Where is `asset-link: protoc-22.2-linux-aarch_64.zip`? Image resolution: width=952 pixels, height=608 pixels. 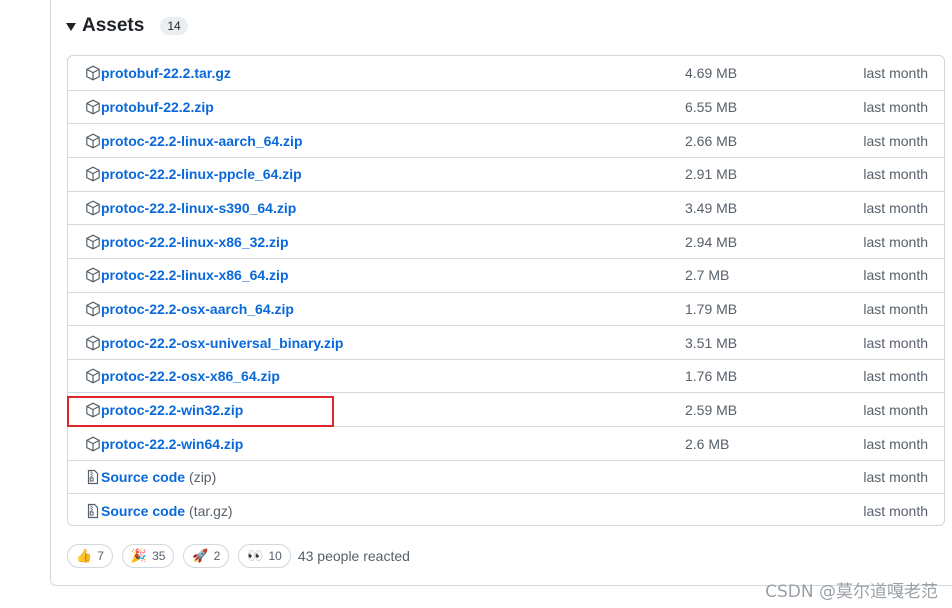 asset-link: protoc-22.2-linux-aarch_64.zip is located at coordinates (194, 140).